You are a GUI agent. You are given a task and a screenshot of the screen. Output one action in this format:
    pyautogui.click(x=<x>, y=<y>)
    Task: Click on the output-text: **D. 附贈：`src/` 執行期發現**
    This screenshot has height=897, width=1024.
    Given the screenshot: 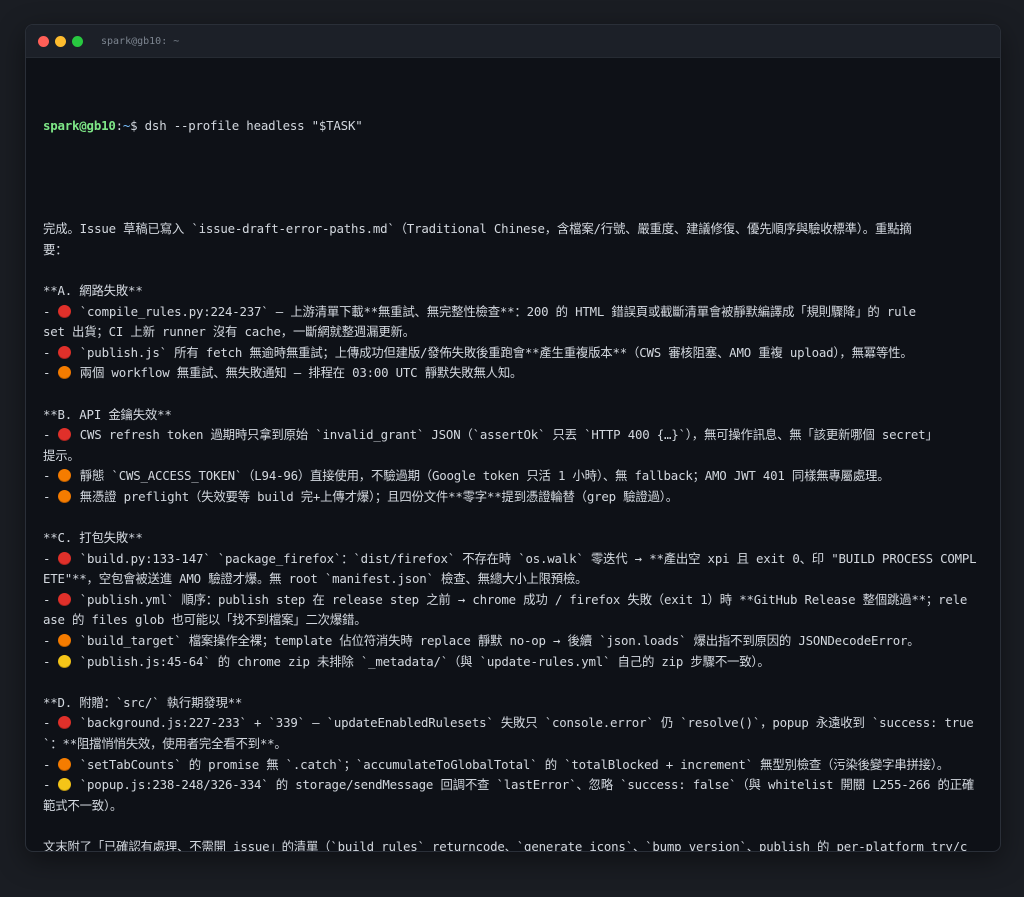 What is the action you would take?
    pyautogui.click(x=143, y=702)
    